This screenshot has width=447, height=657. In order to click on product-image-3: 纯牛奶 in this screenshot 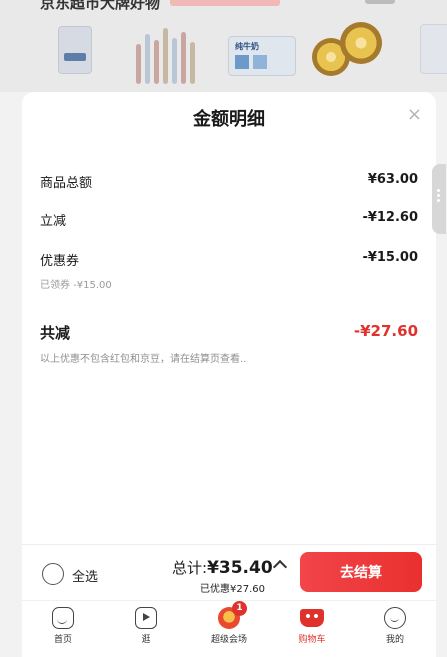, I will do `click(262, 56)`.